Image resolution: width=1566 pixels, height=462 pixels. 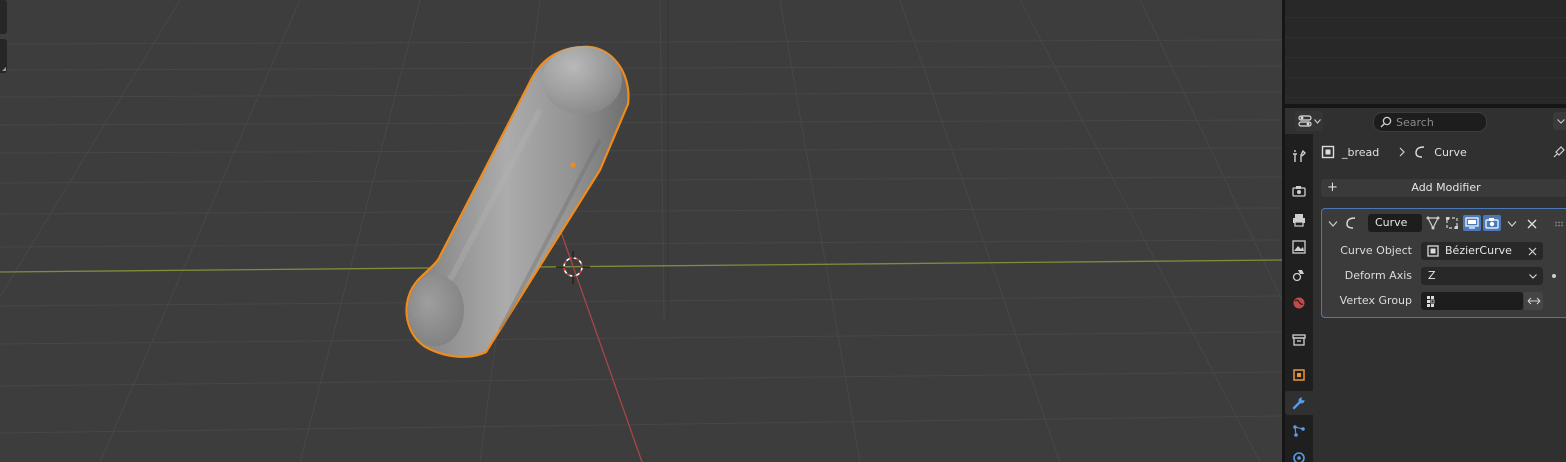 I want to click on realtime-toggle, so click(x=1472, y=223).